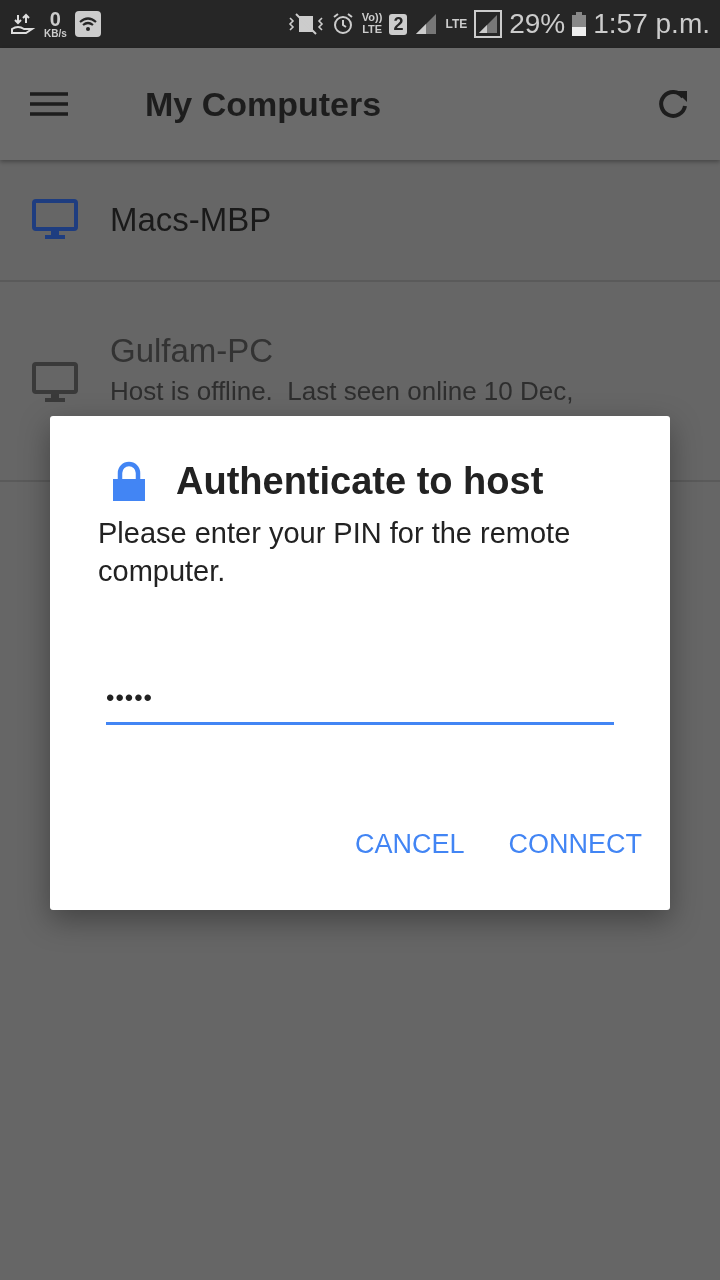 Image resolution: width=720 pixels, height=1280 pixels. What do you see at coordinates (55, 19) in the screenshot?
I see `speed-value: 0` at bounding box center [55, 19].